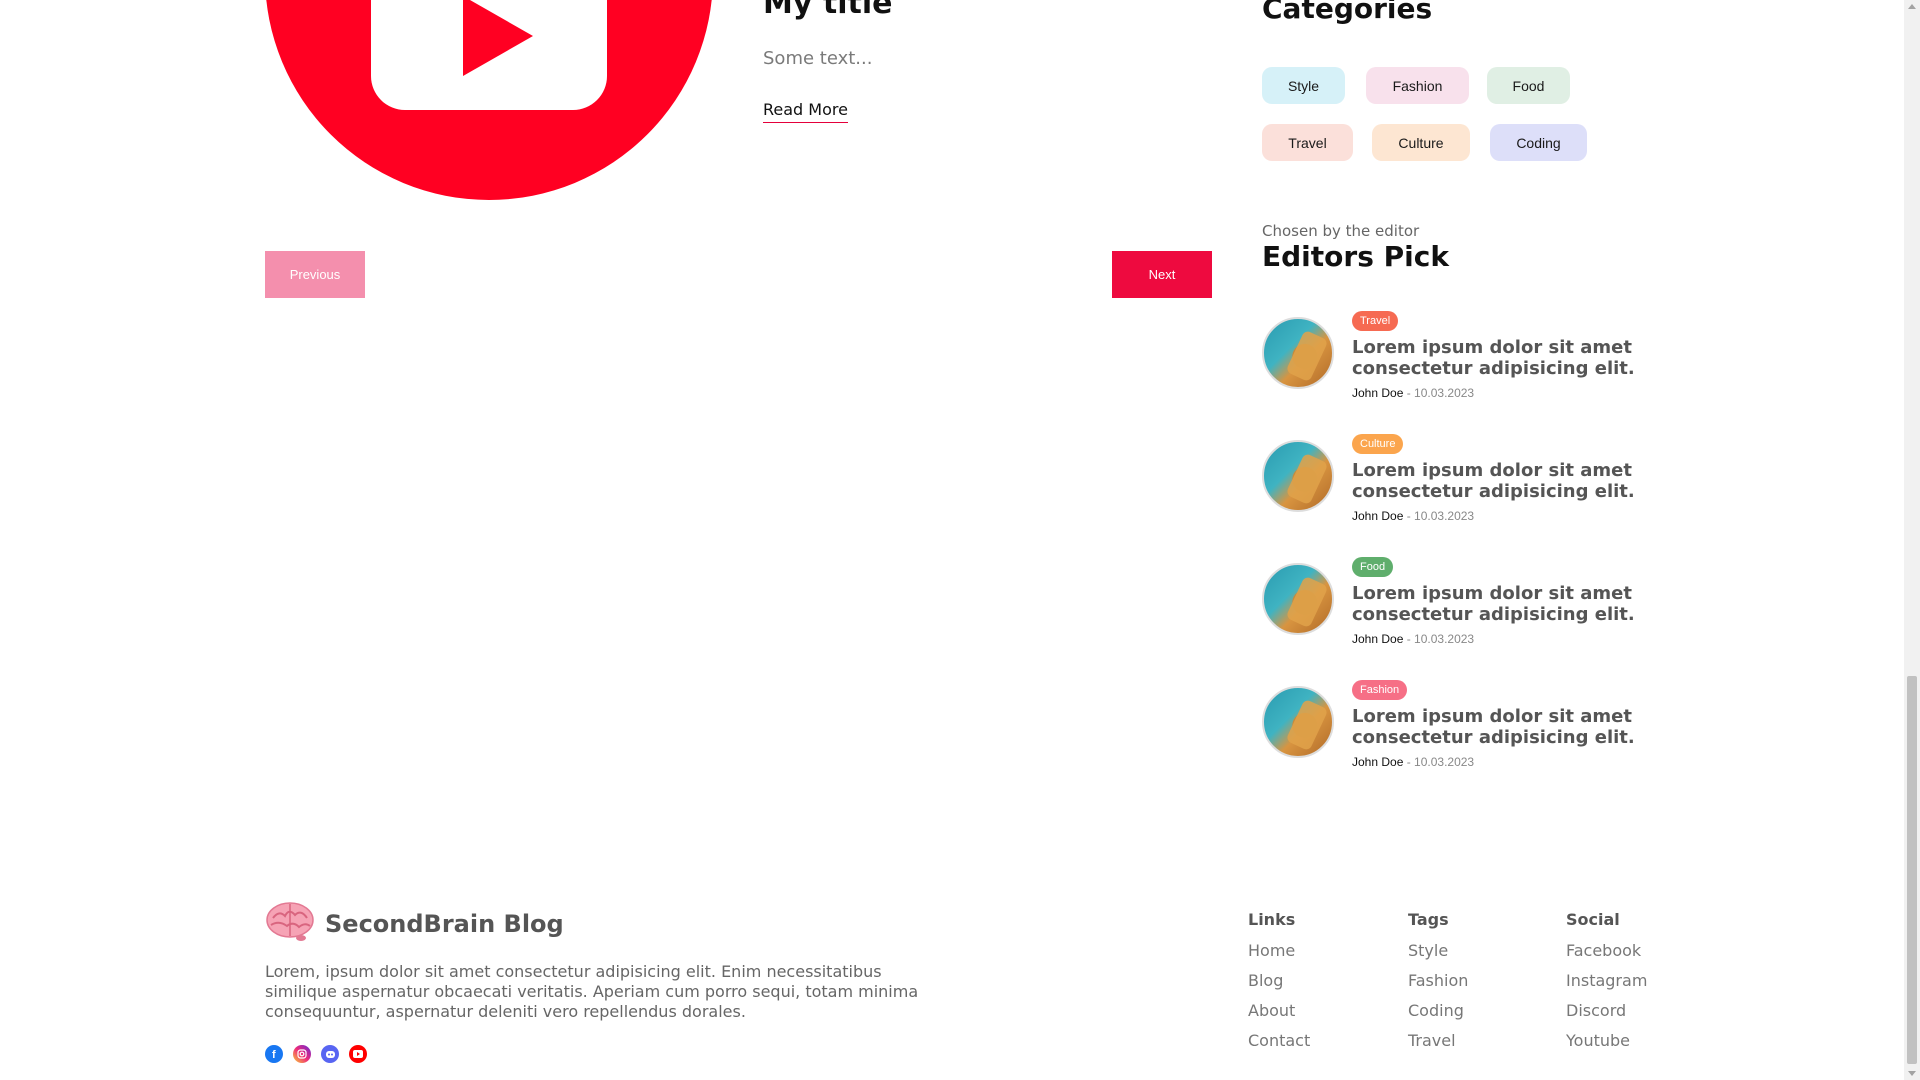 This screenshot has width=1920, height=1080. Describe the element at coordinates (1593, 919) in the screenshot. I see `footer-column-title: Social` at that location.